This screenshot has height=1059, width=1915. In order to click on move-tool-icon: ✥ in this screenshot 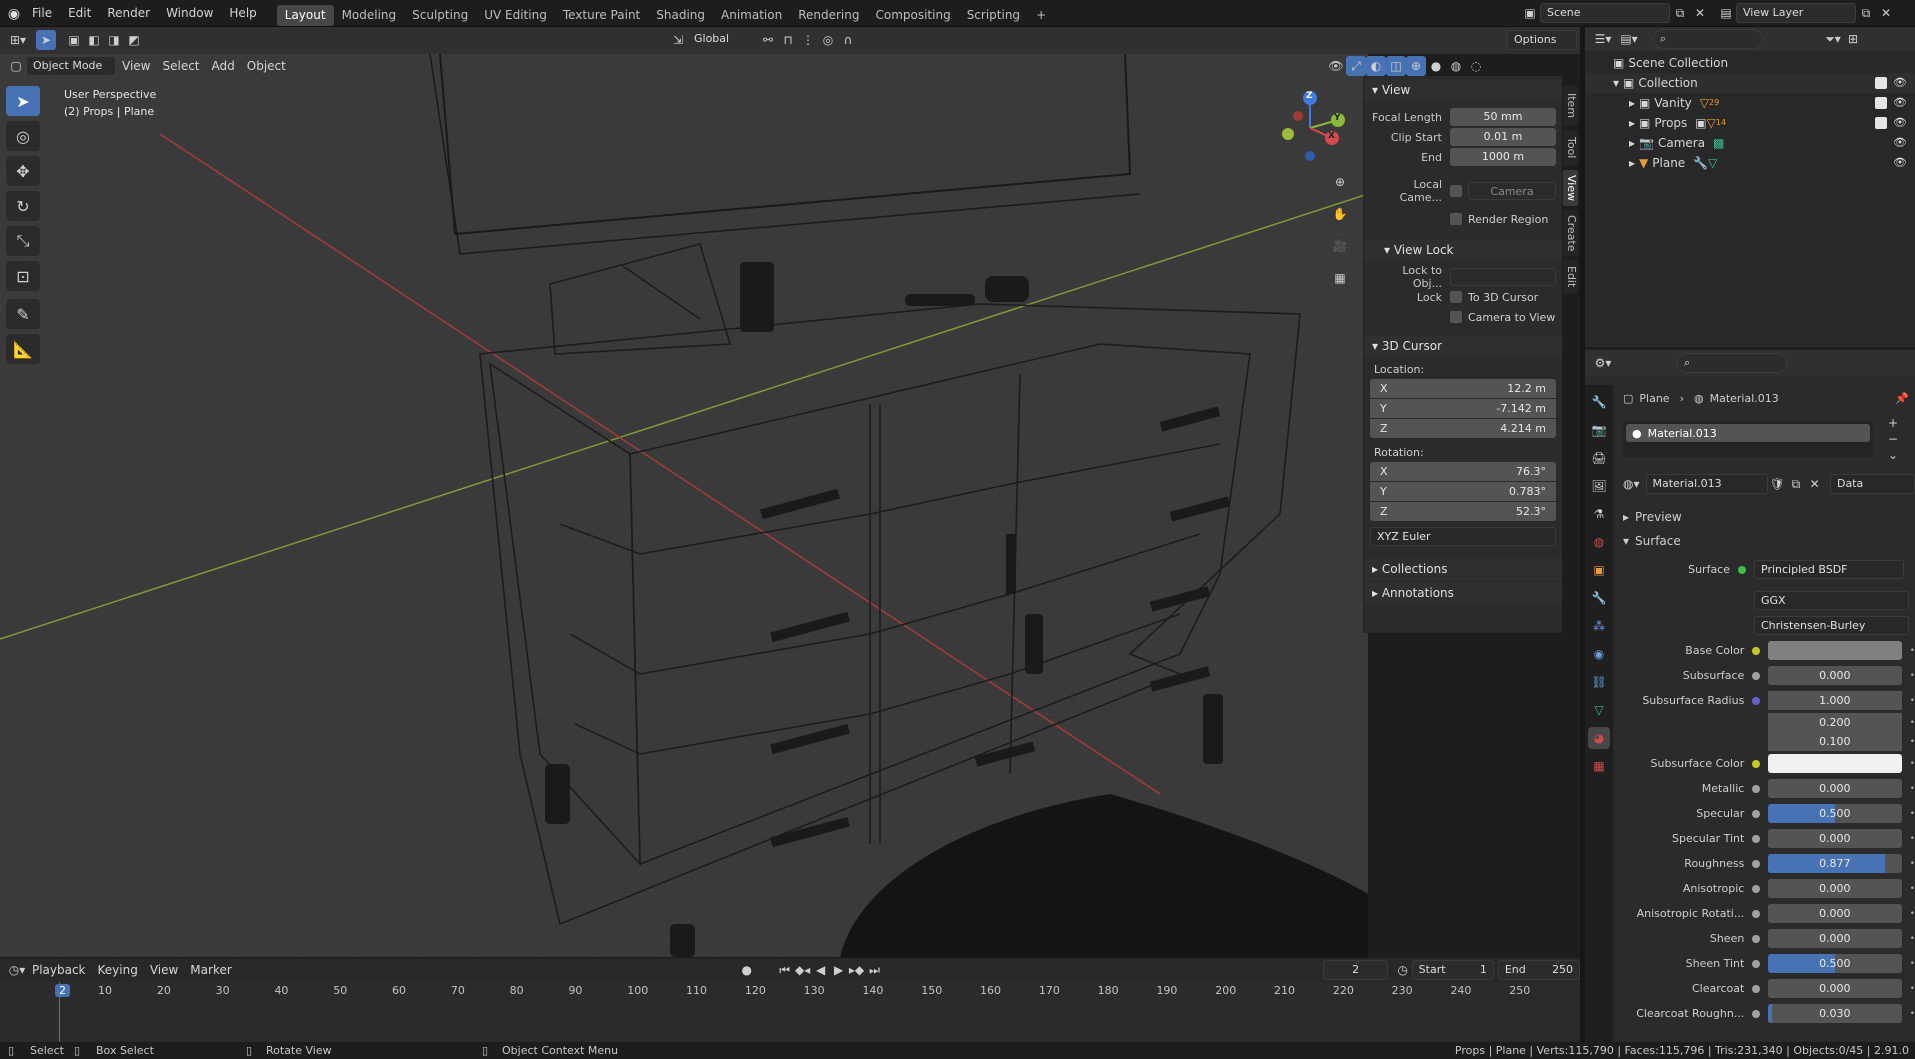, I will do `click(23, 171)`.